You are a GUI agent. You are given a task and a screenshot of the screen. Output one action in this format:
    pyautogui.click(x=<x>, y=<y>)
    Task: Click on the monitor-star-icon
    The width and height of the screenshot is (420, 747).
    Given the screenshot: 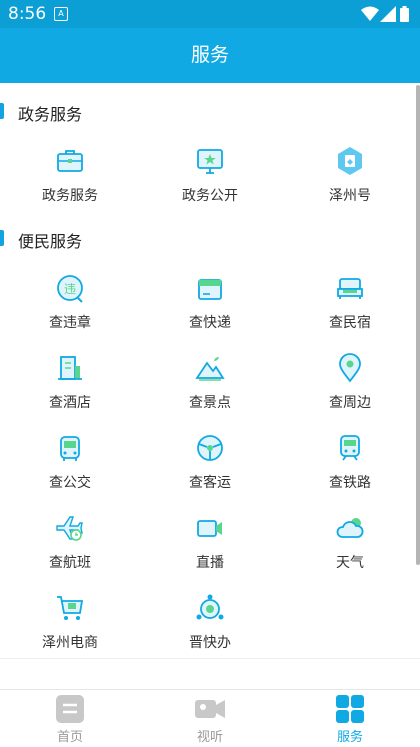 What is the action you would take?
    pyautogui.click(x=210, y=161)
    